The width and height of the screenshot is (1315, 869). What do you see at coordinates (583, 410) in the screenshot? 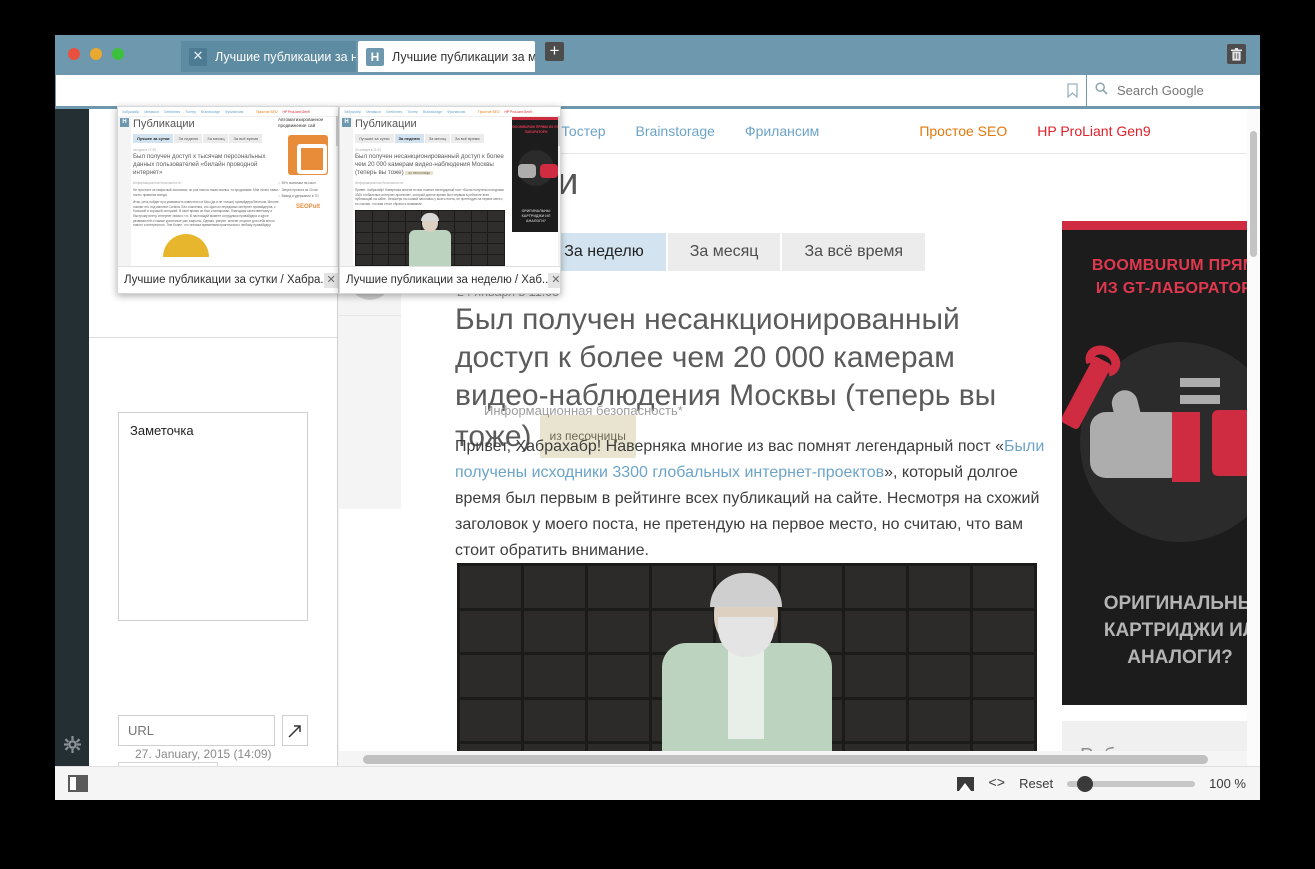
I see `post-hub: Информационная безопасность*` at bounding box center [583, 410].